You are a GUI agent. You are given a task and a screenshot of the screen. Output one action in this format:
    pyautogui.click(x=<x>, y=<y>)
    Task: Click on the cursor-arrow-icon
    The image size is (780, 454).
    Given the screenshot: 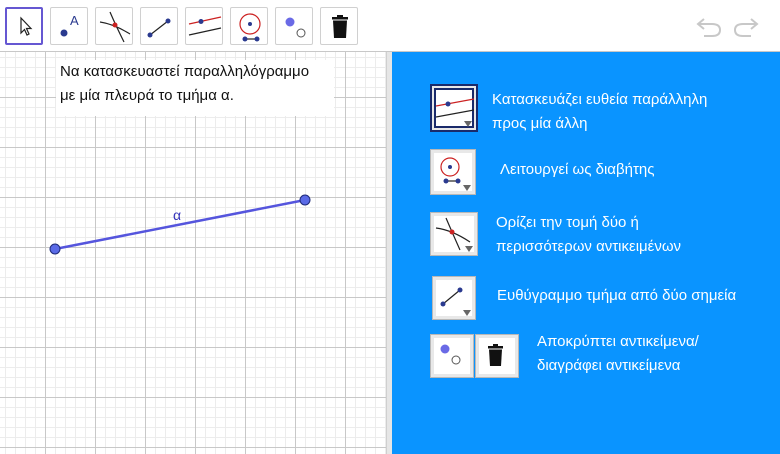 What is the action you would take?
    pyautogui.click(x=26, y=26)
    